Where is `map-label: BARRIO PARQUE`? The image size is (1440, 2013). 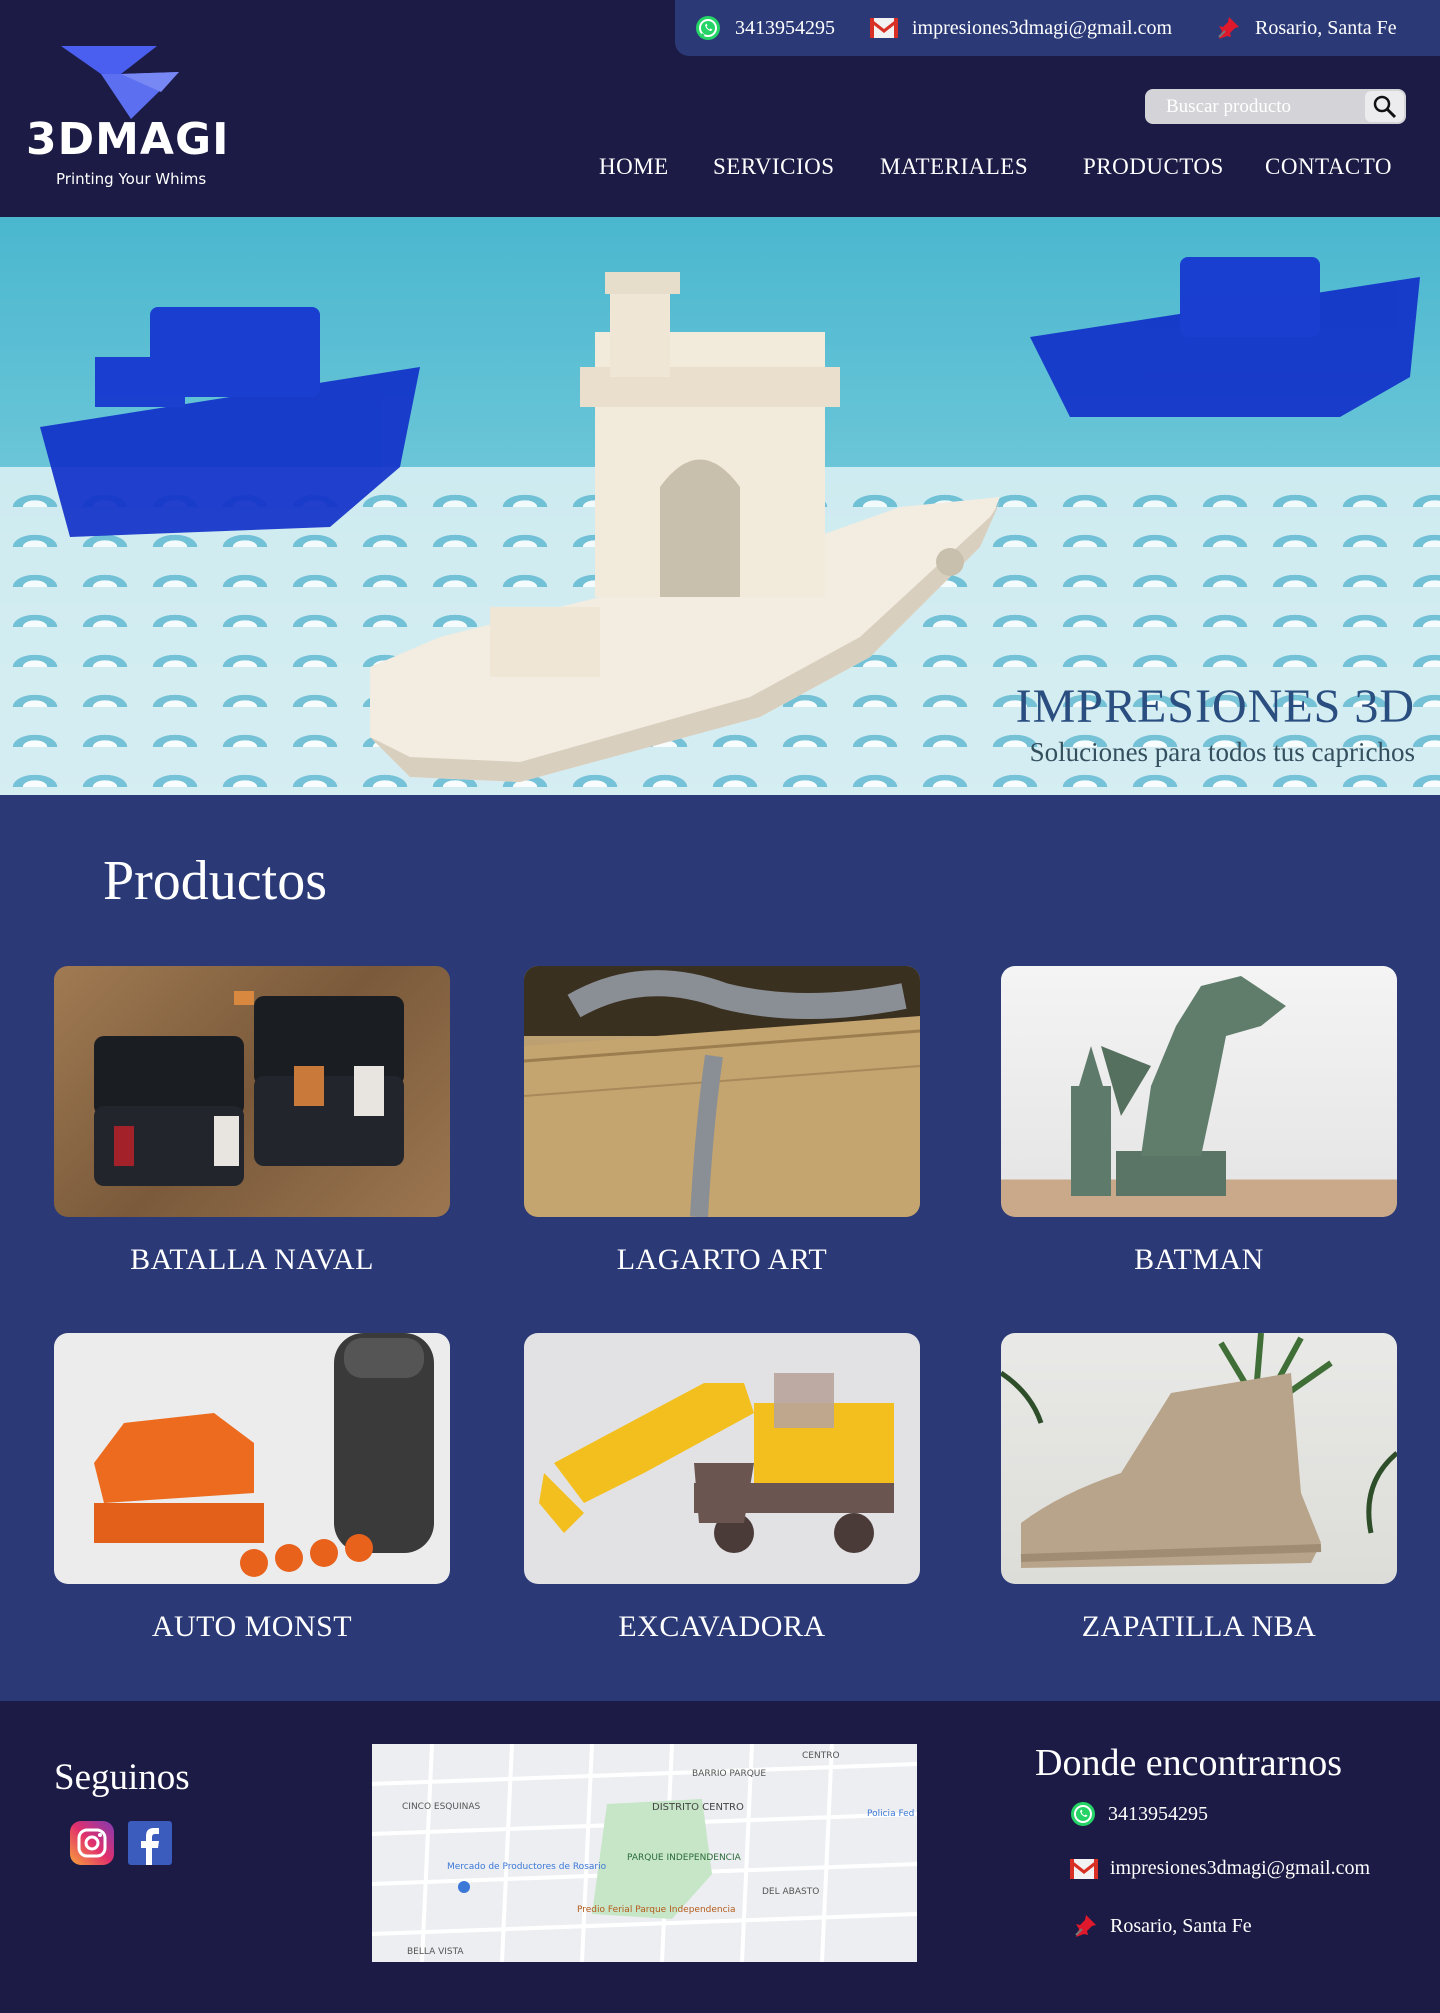
map-label: BARRIO PARQUE is located at coordinates (729, 1774).